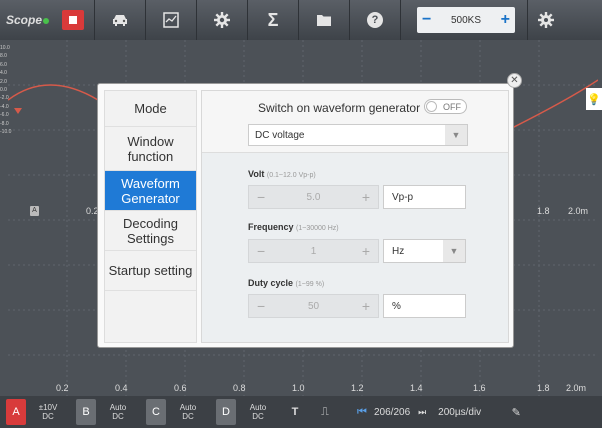 The width and height of the screenshot is (602, 428). I want to click on sample-rate-value: 500KS, so click(466, 20).